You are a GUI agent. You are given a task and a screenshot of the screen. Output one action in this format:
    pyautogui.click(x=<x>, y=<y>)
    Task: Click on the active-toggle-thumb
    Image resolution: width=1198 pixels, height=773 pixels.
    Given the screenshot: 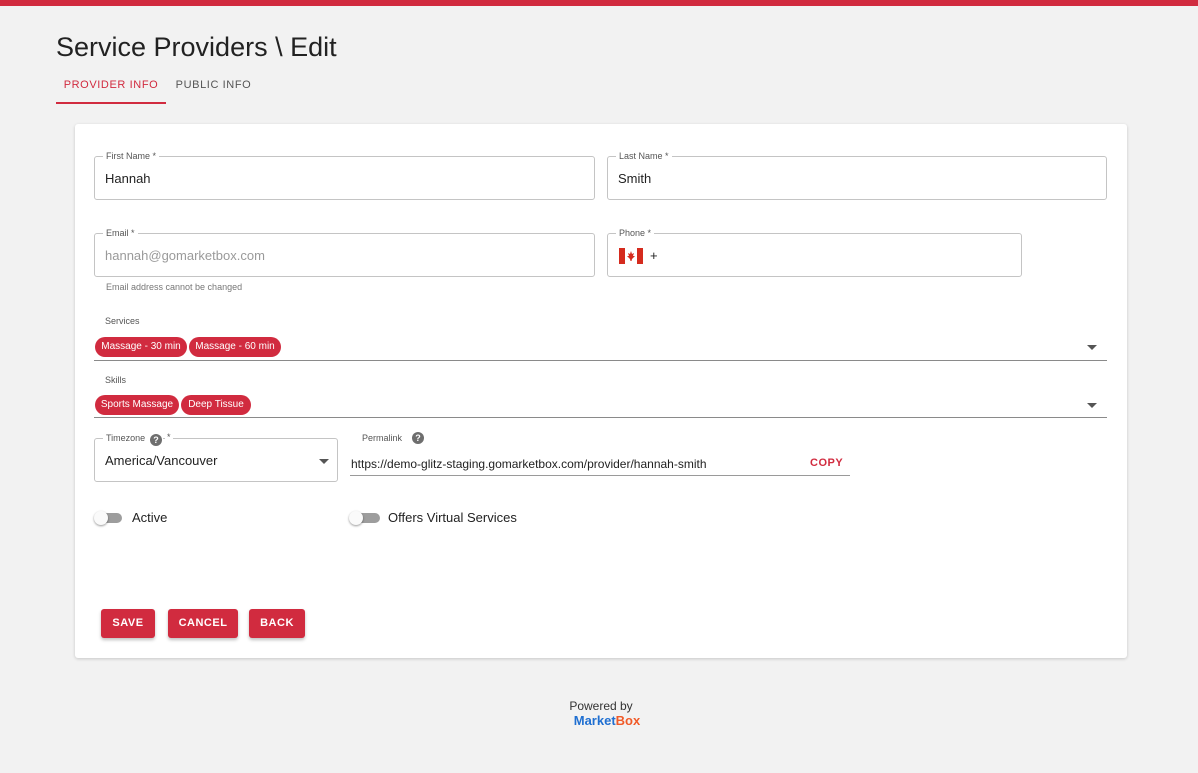 What is the action you would take?
    pyautogui.click(x=101, y=518)
    